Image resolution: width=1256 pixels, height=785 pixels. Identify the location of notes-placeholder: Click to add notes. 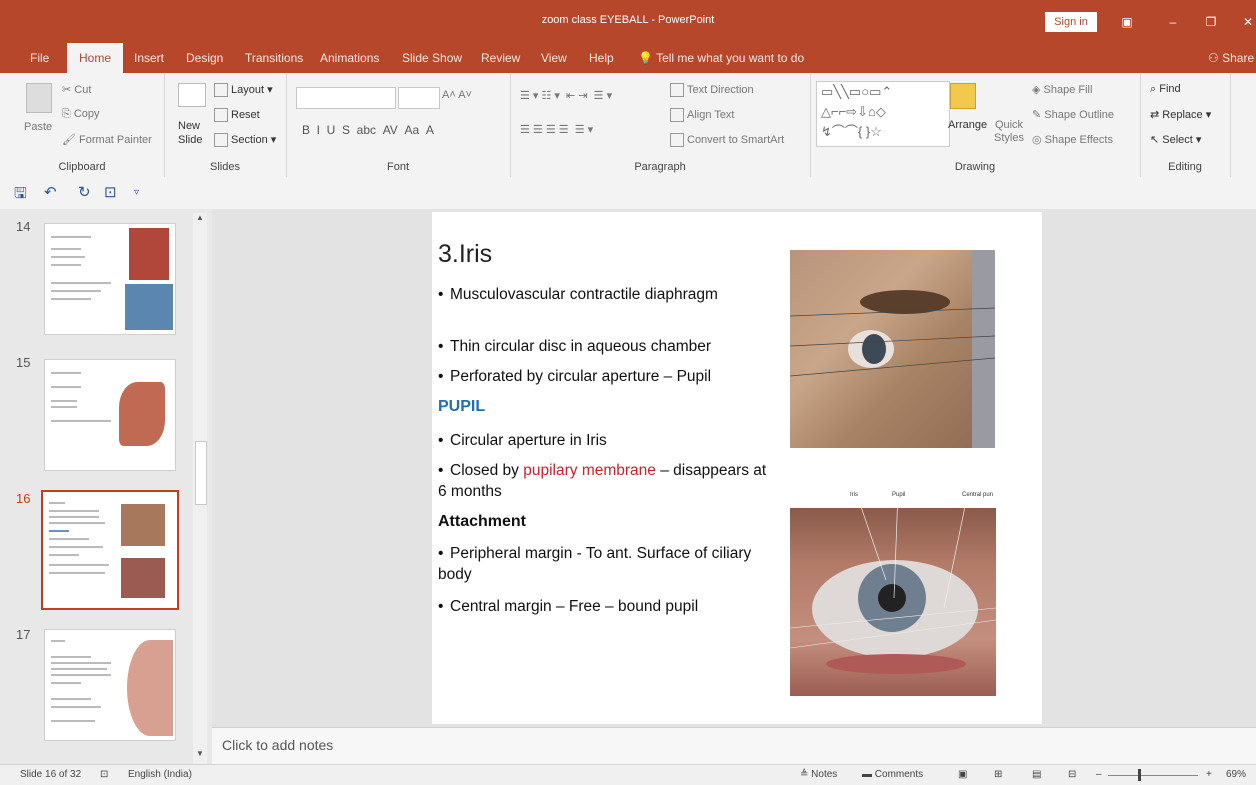
(277, 745).